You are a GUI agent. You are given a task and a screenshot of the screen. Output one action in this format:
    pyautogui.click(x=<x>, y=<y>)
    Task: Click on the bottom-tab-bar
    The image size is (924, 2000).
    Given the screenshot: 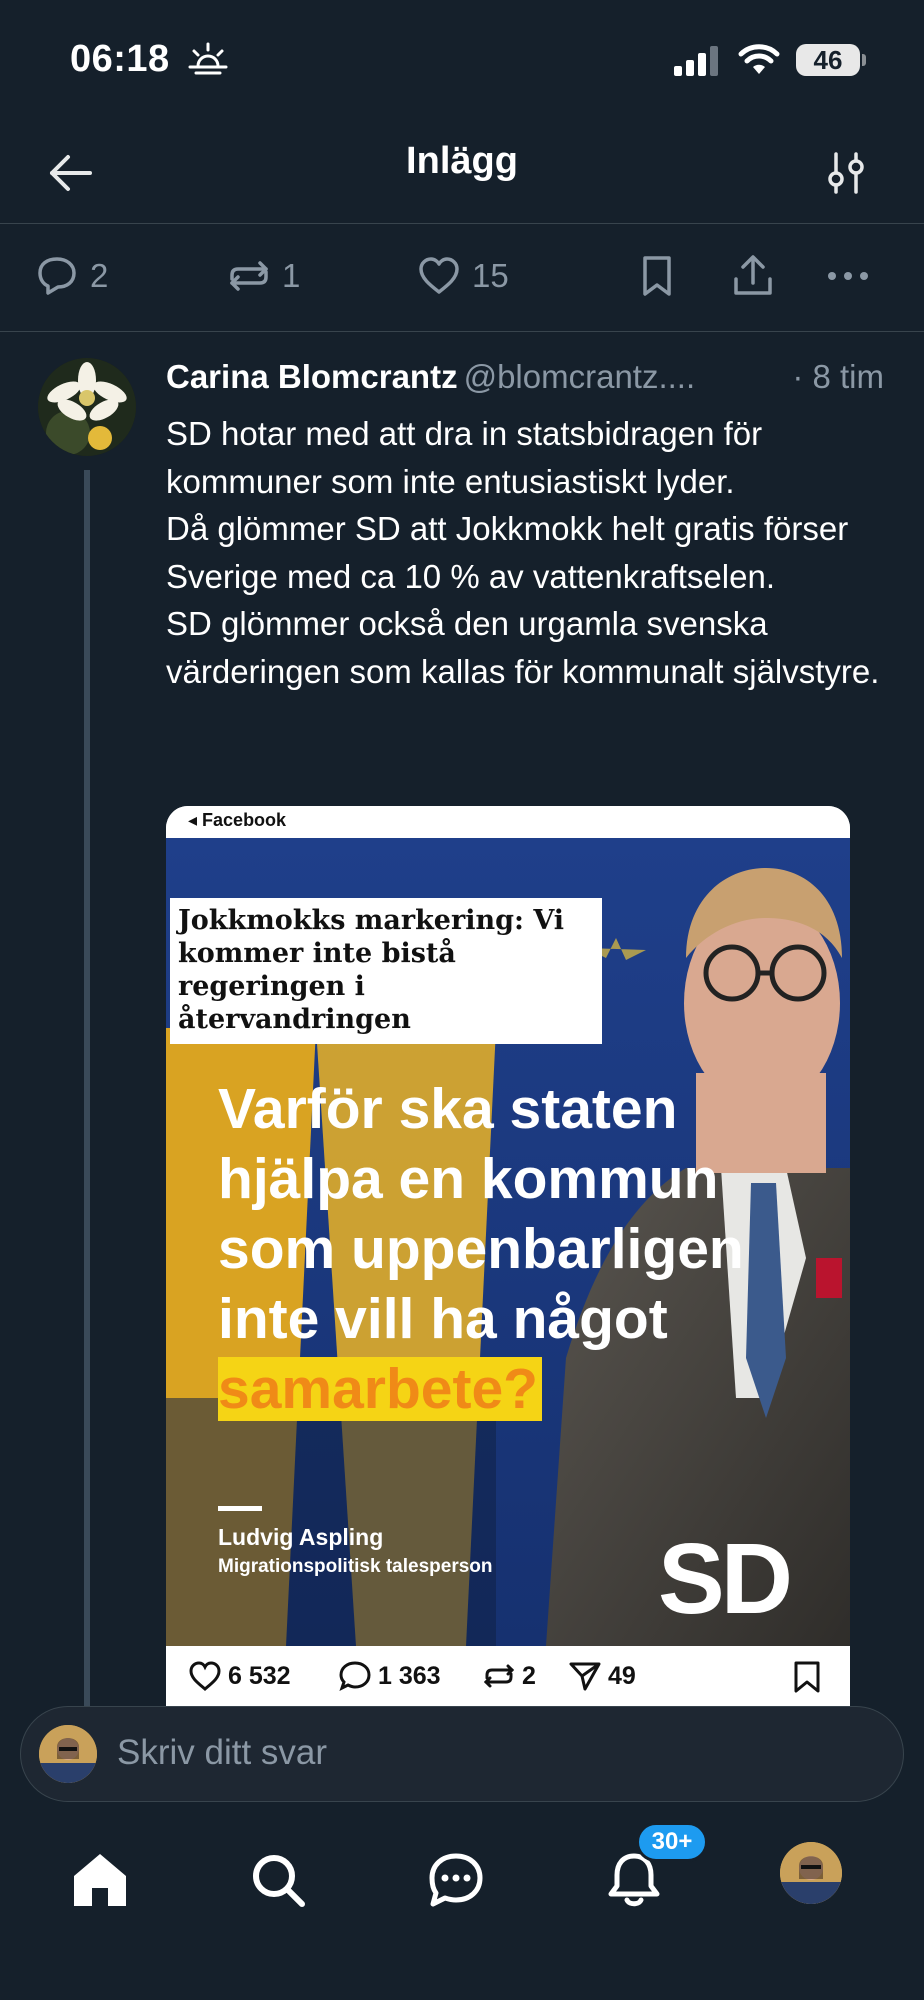 What is the action you would take?
    pyautogui.click(x=462, y=1910)
    